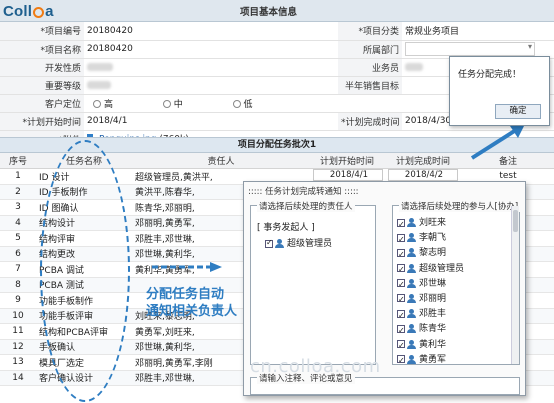 The image size is (554, 403). Describe the element at coordinates (18, 161) in the screenshot. I see `task-col-header: 序号` at that location.